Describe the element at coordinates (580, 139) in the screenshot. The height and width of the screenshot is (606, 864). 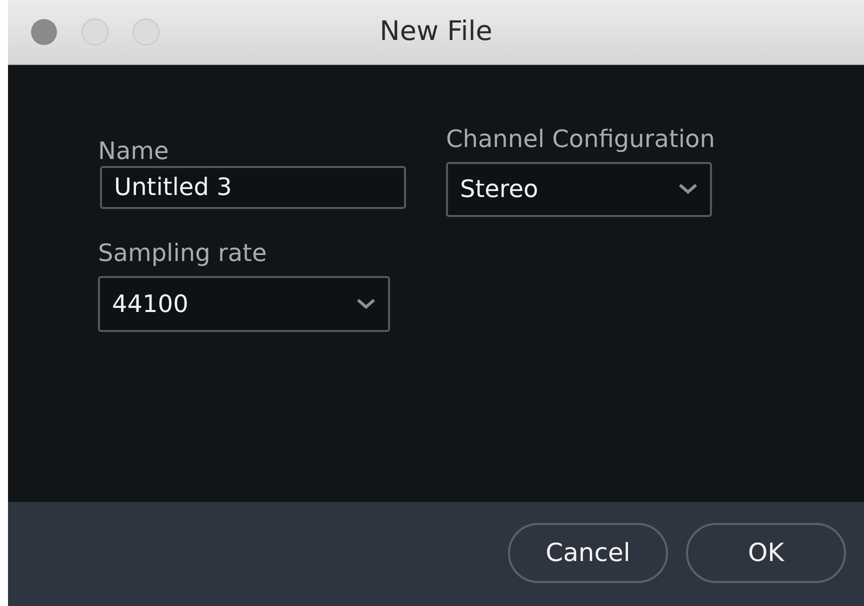
I see `field-label: Channel Configuration` at that location.